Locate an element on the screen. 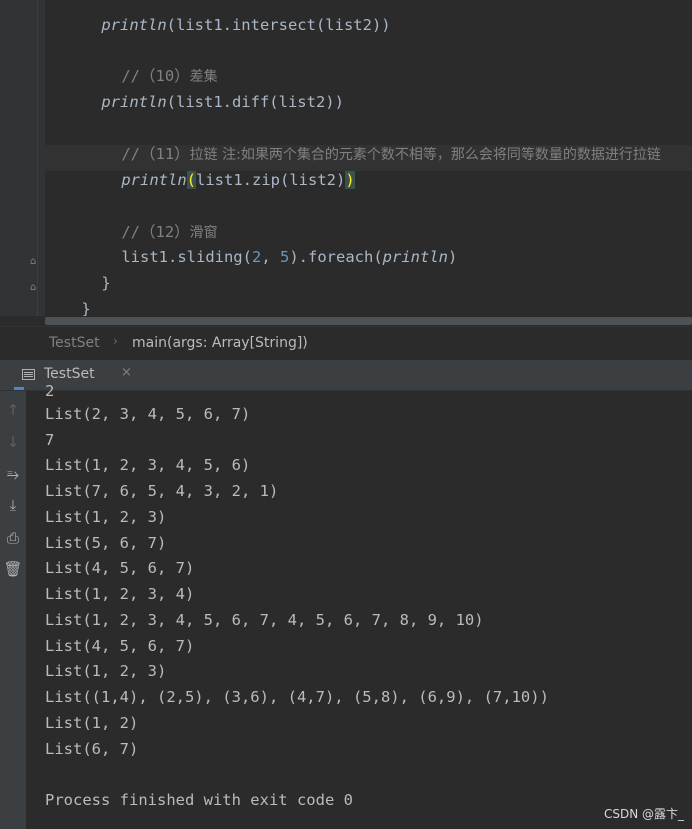  code-line-zip: println(list1.zip(list2)) is located at coordinates (219, 180).